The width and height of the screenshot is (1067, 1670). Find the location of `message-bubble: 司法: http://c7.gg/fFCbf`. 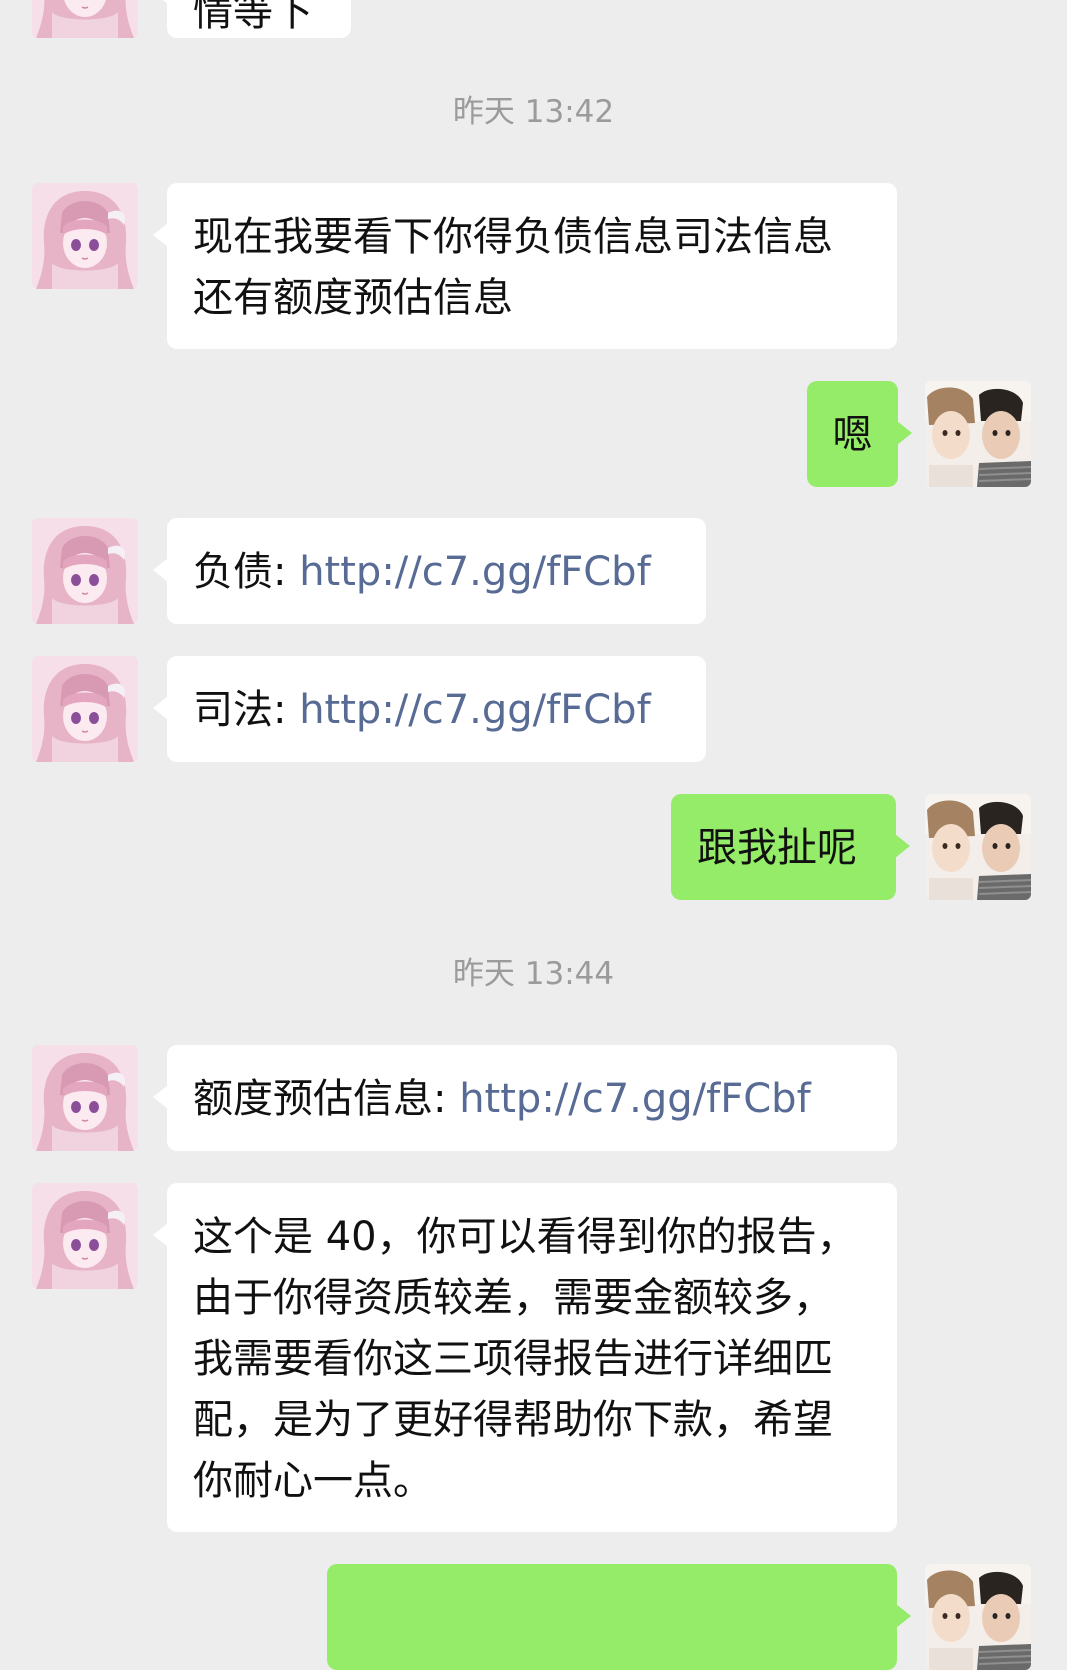

message-bubble: 司法: http://c7.gg/fFCbf is located at coordinates (429, 709).